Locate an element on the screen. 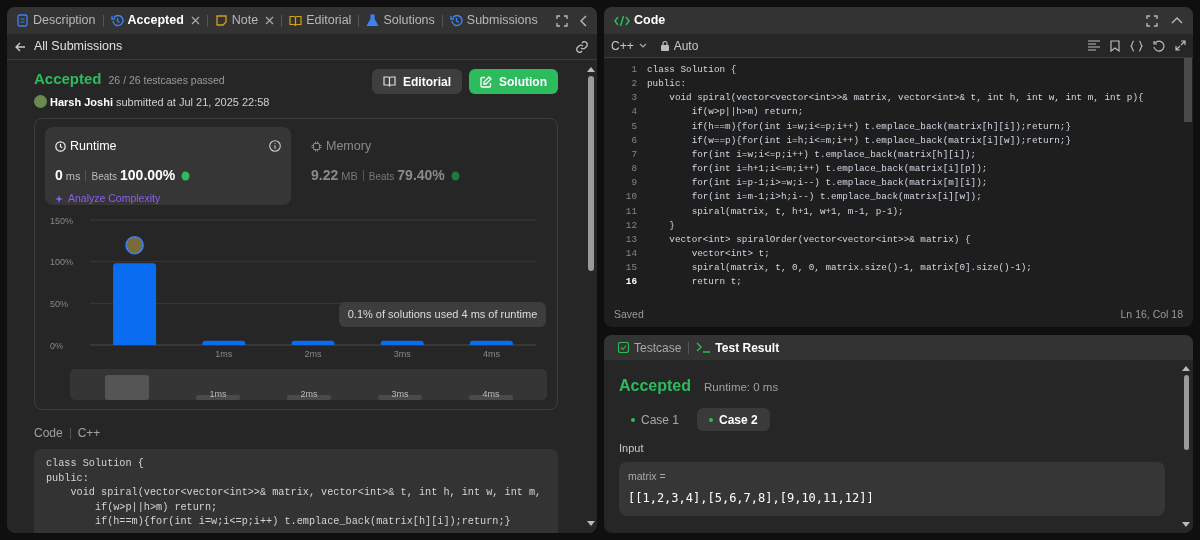 The image size is (1200, 540). sparkle-icon is located at coordinates (60, 198).